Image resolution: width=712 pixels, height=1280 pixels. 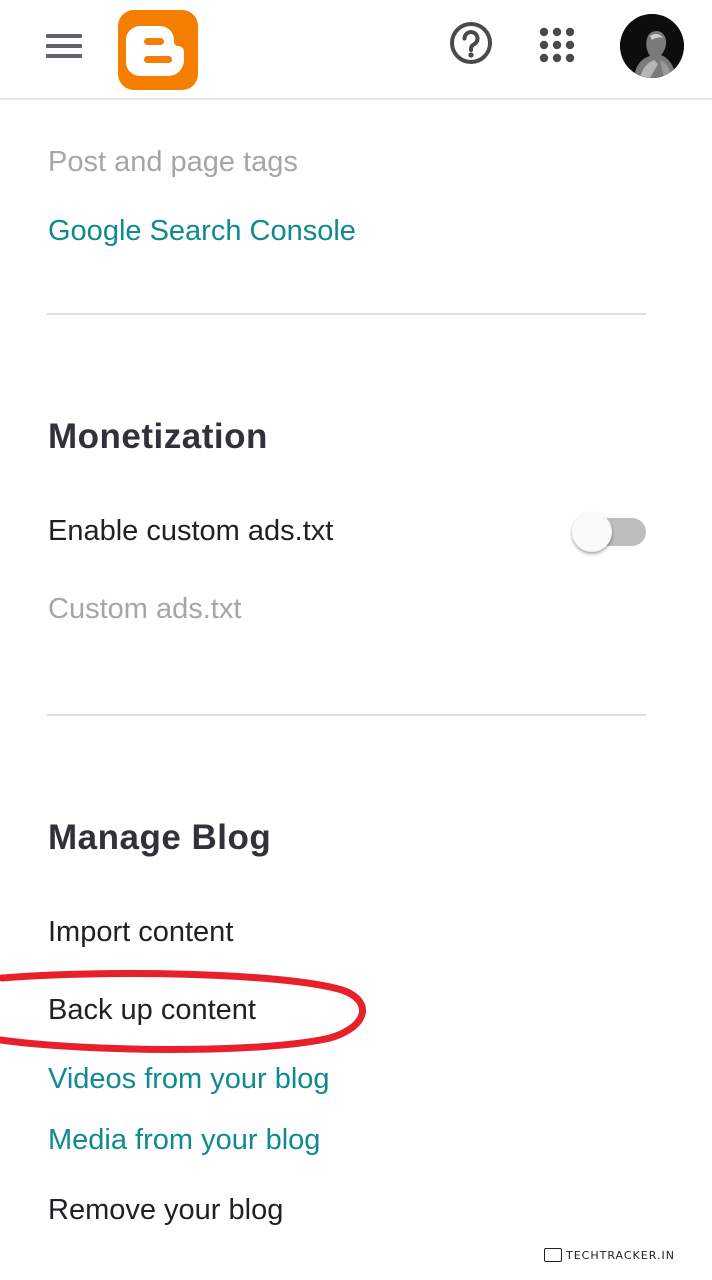 What do you see at coordinates (191, 531) in the screenshot?
I see `enable-custom-ads-txt-label: Enable custom ads.txt` at bounding box center [191, 531].